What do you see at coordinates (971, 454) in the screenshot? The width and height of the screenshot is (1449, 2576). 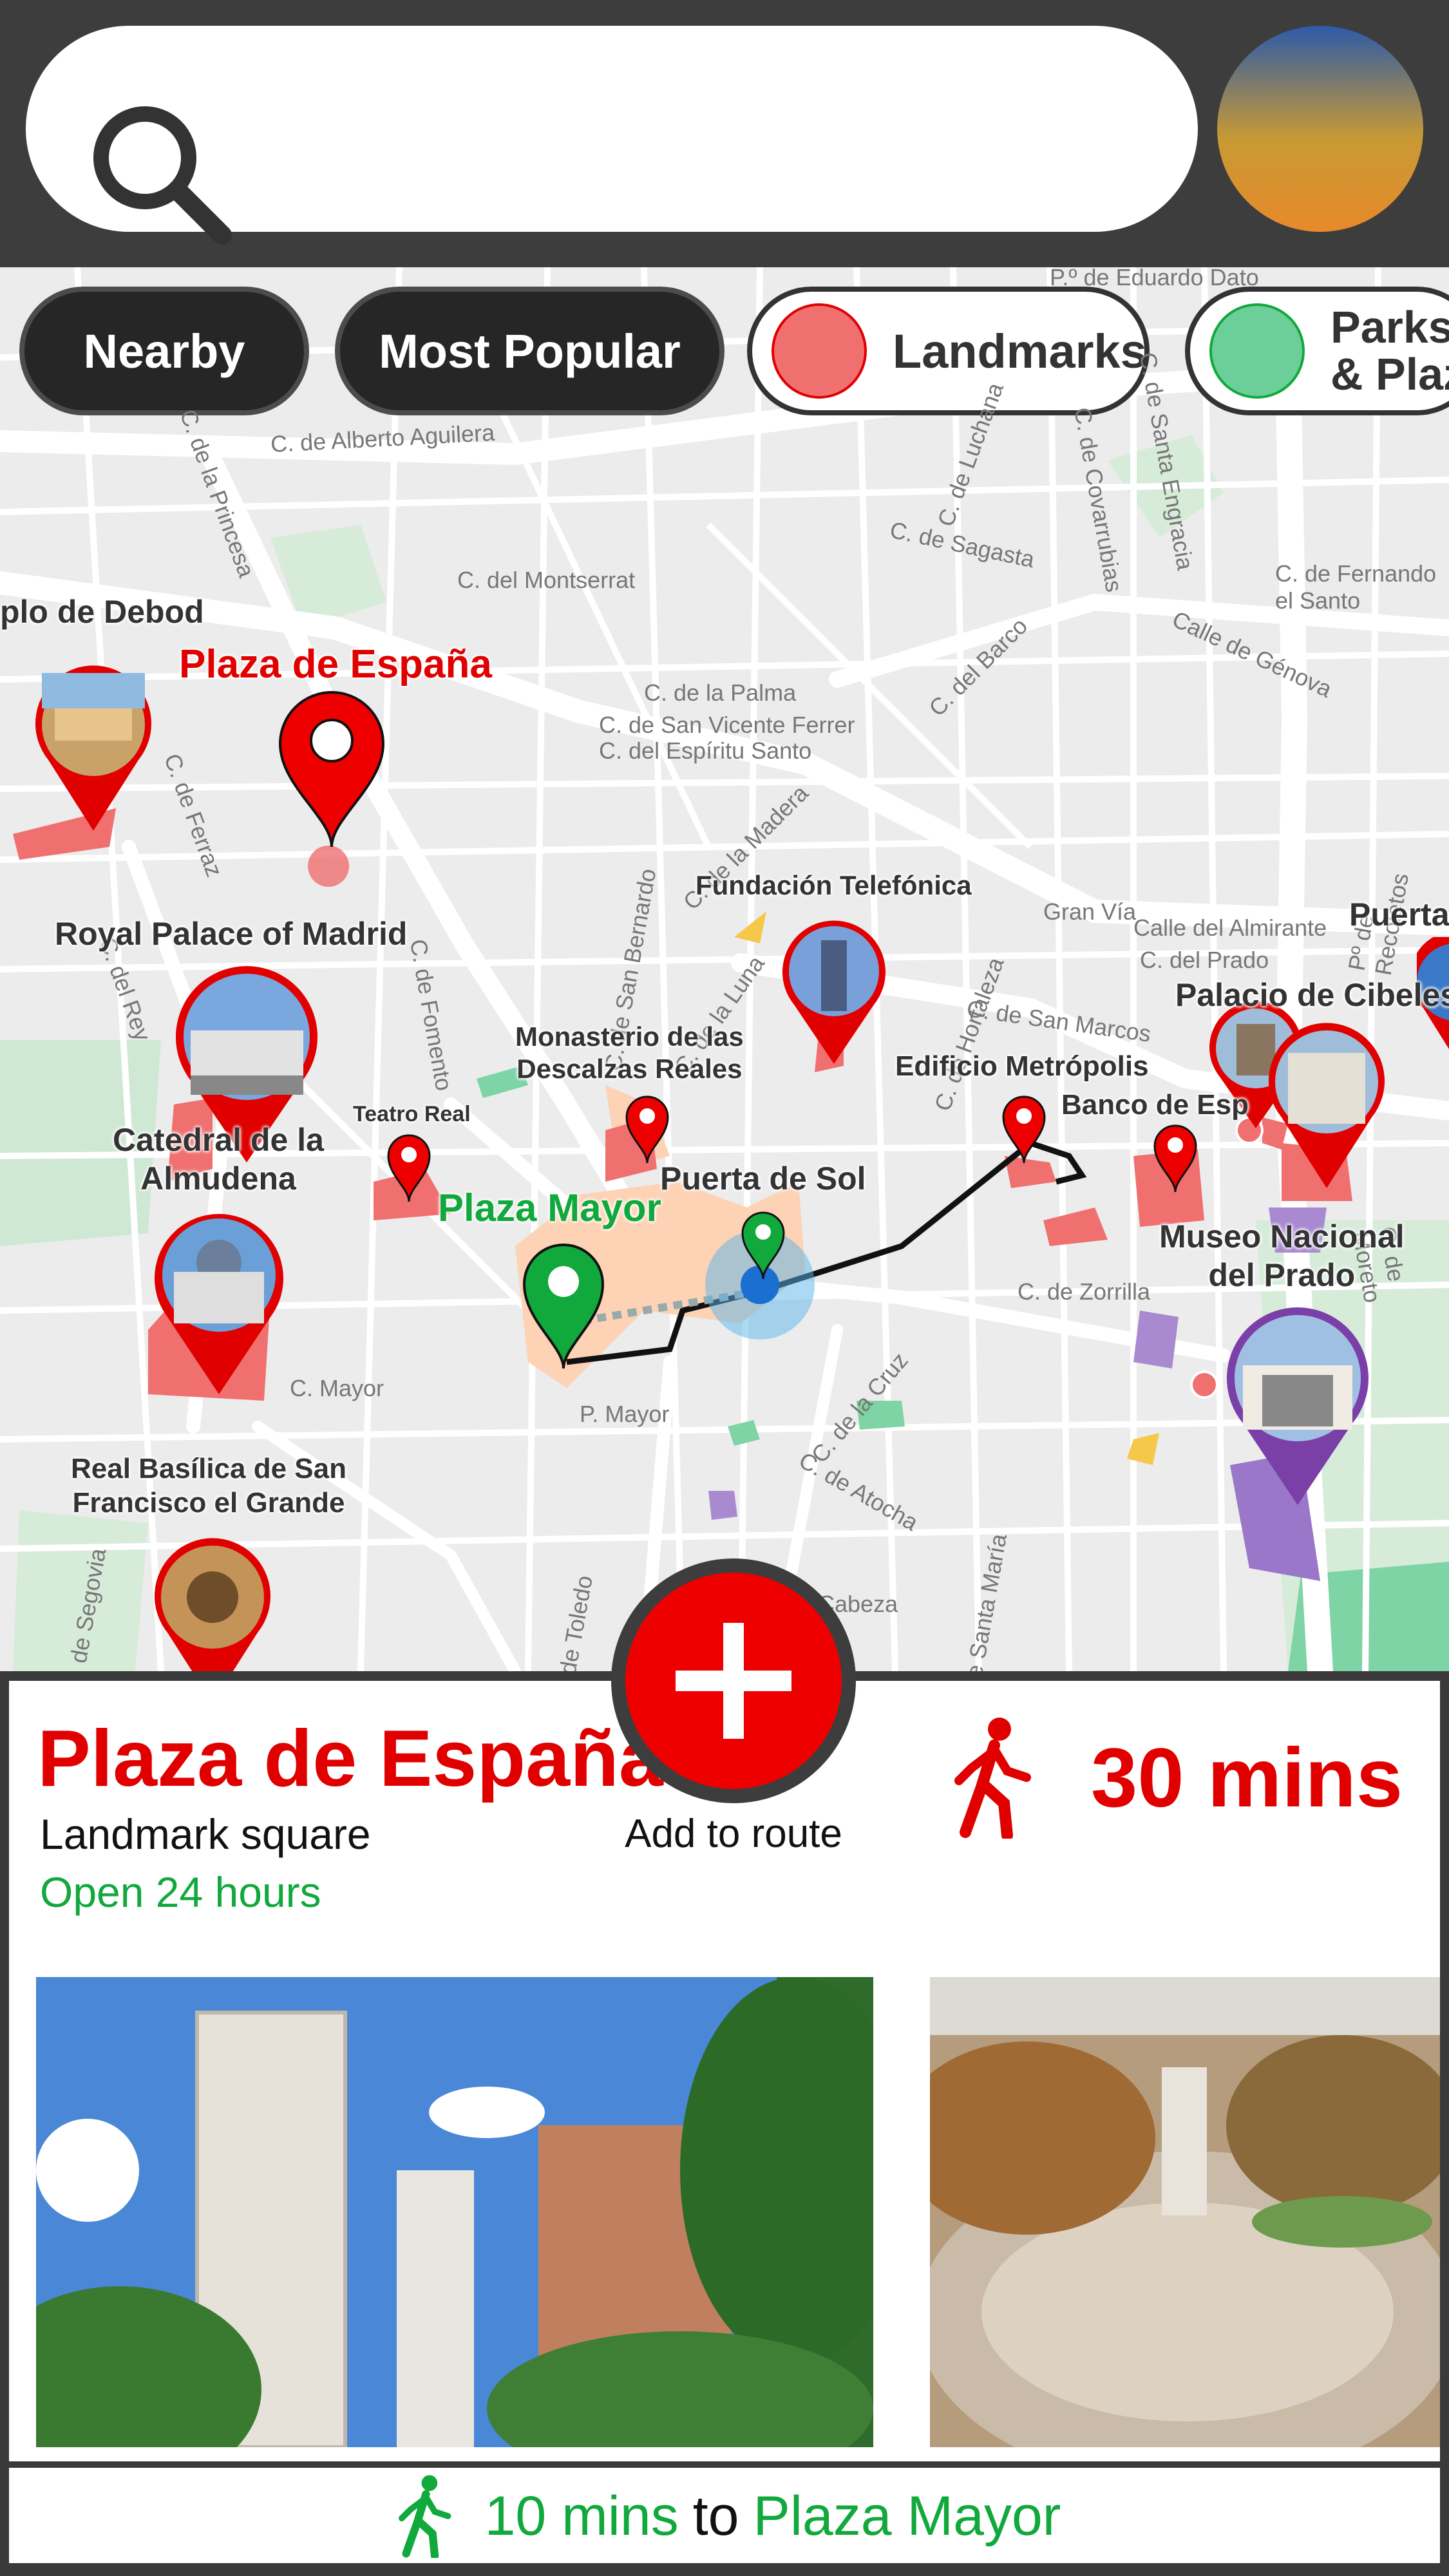 I see `street-label: C. de Luchana` at bounding box center [971, 454].